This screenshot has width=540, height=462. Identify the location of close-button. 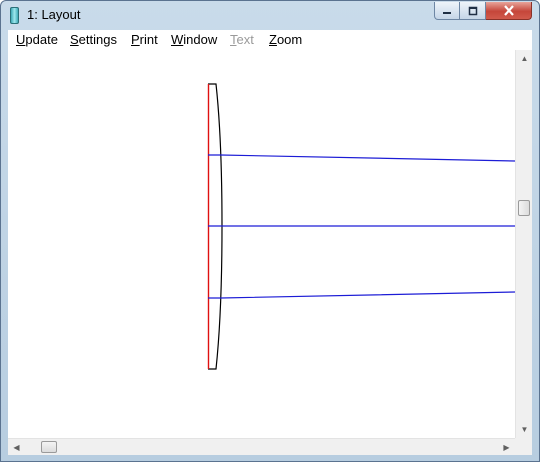
(509, 11).